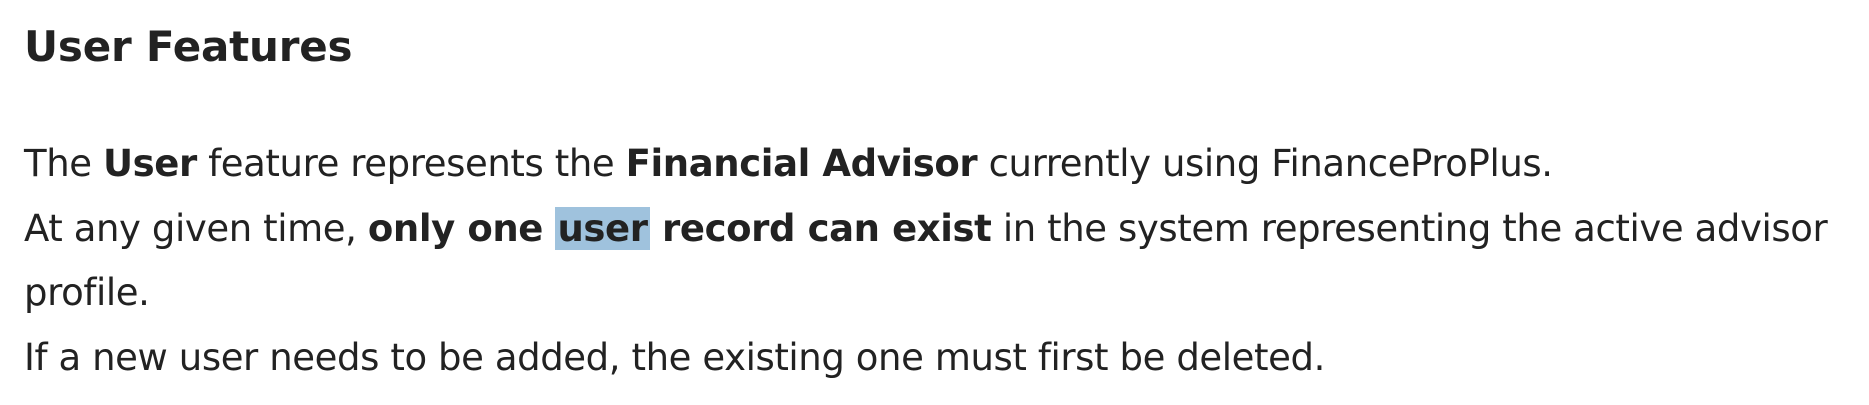 The image size is (1869, 405). What do you see at coordinates (801, 163) in the screenshot?
I see `bold-financial-advisor: Financial Advisor` at bounding box center [801, 163].